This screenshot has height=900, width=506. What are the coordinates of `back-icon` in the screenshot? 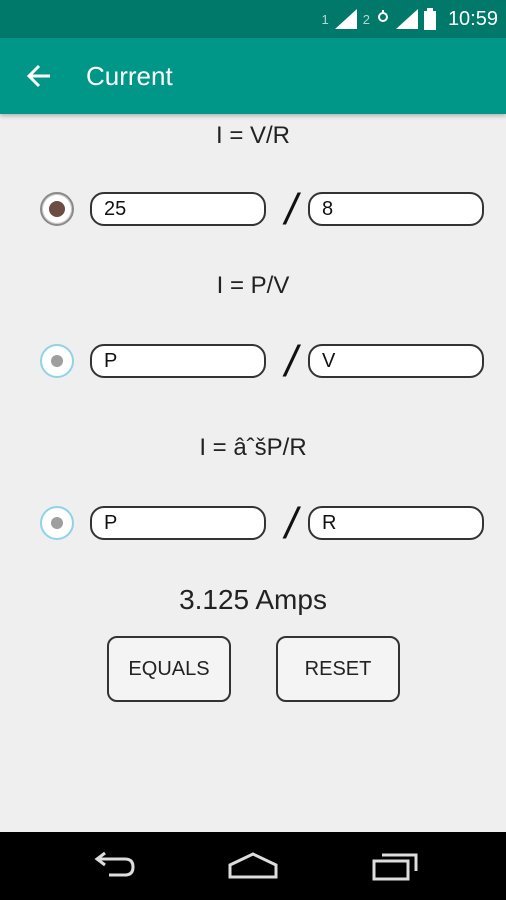 It's located at (114, 864).